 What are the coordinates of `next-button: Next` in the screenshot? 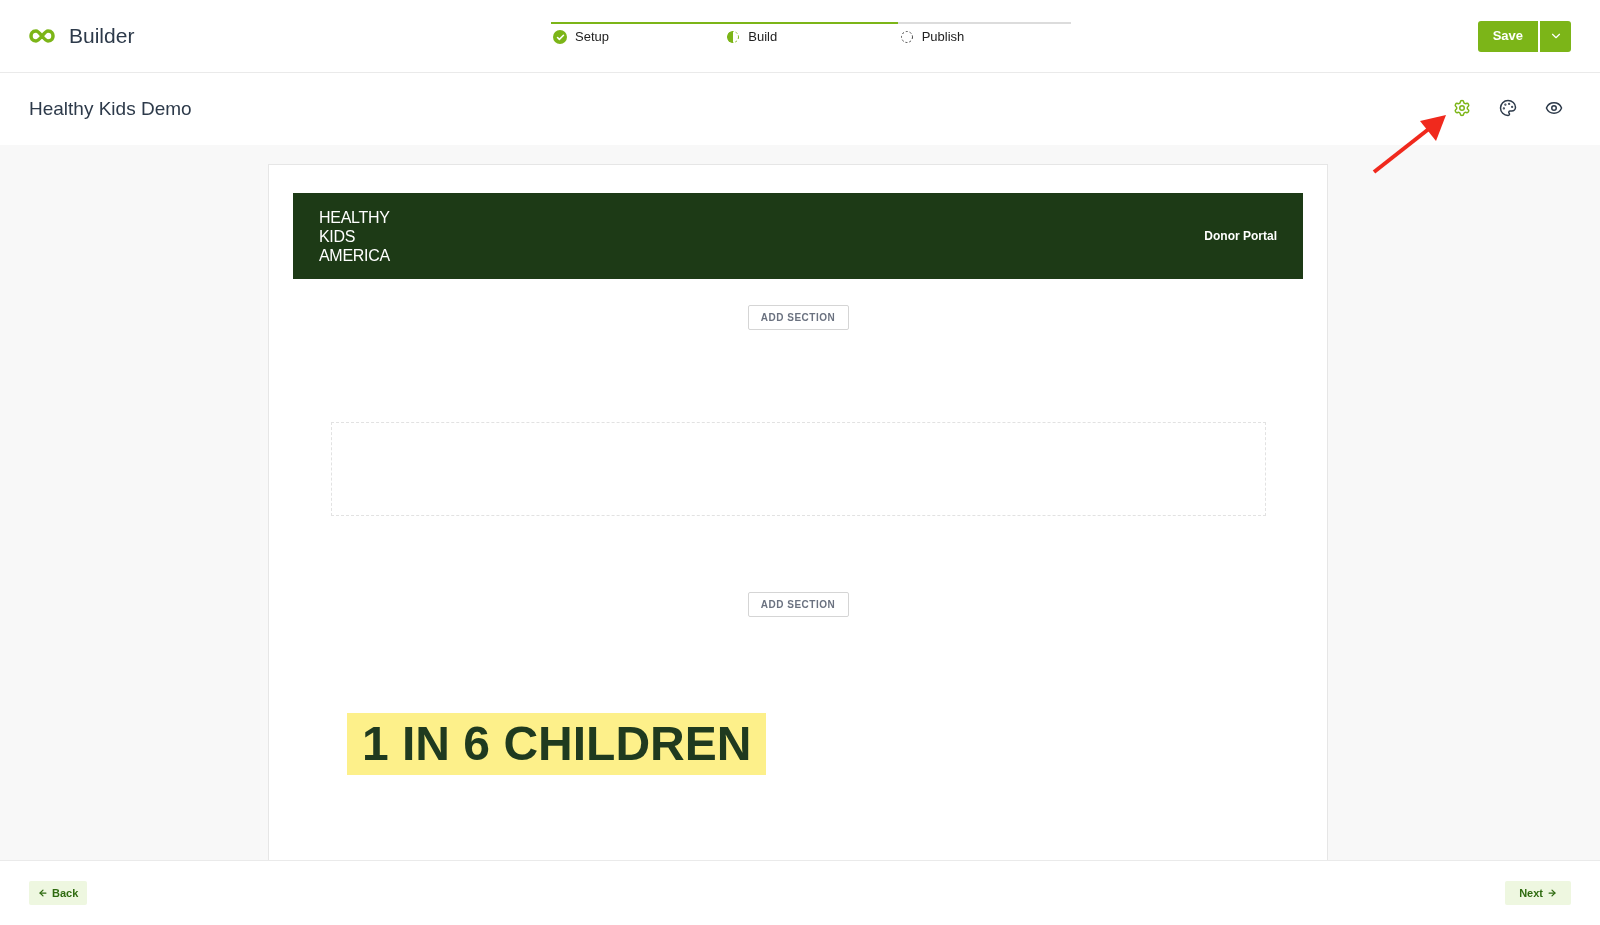 It's located at (1538, 893).